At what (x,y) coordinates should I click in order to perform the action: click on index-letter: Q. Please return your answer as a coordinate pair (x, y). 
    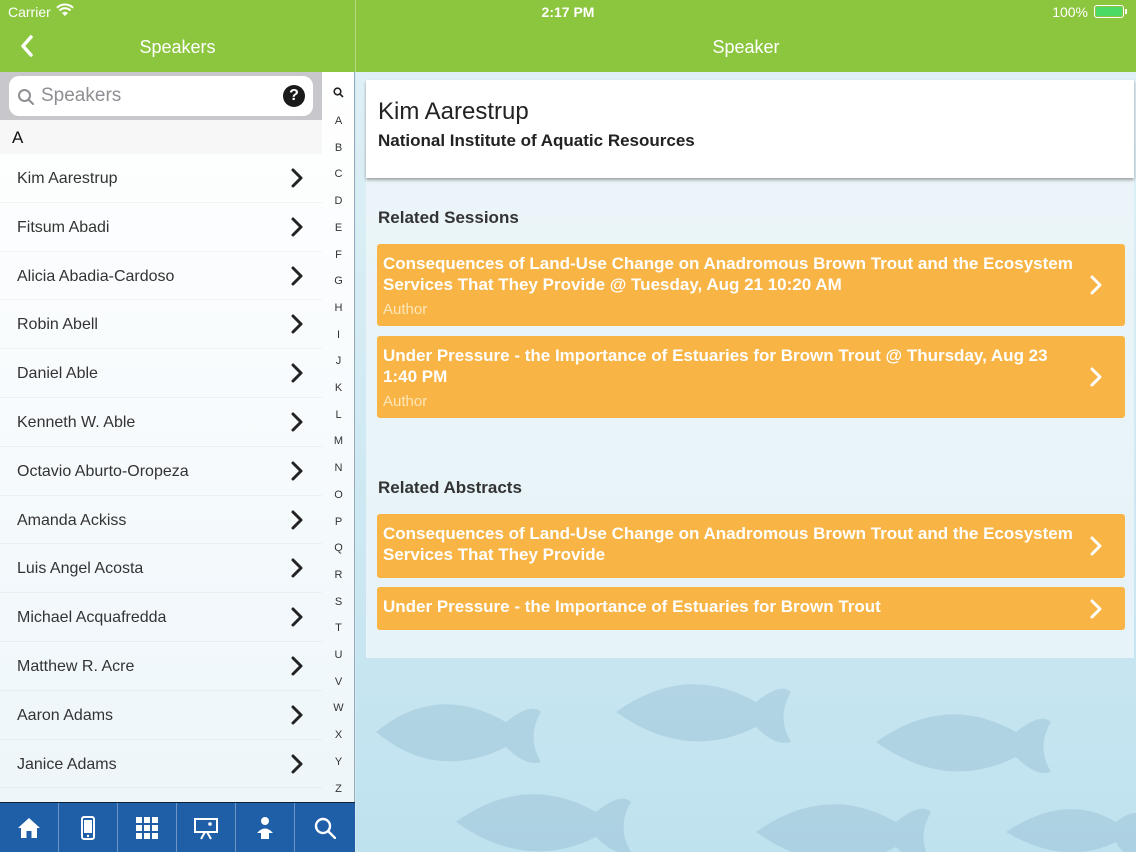
    Looking at the image, I should click on (338, 548).